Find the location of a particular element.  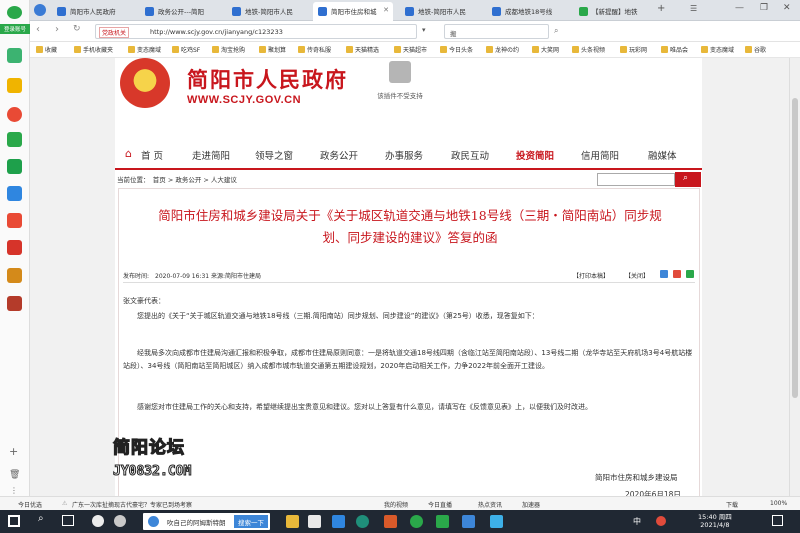

accelerator: 加速器 is located at coordinates (531, 504).